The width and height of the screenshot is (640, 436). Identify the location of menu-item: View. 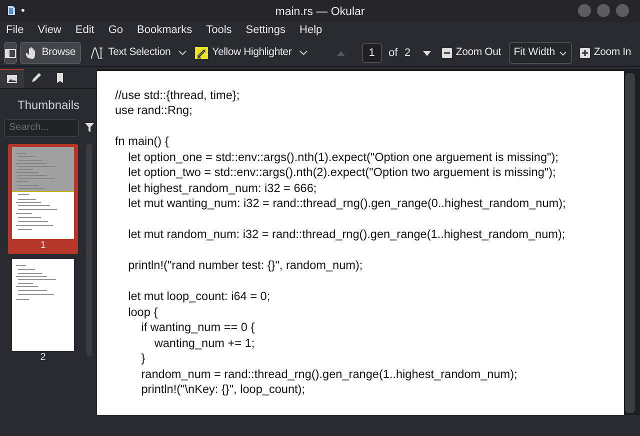
(50, 30).